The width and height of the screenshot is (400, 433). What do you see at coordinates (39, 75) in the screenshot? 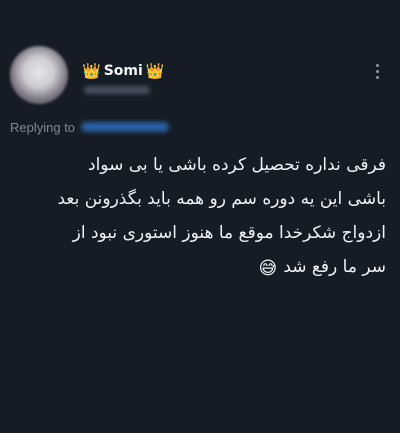
I see `author-avatar` at bounding box center [39, 75].